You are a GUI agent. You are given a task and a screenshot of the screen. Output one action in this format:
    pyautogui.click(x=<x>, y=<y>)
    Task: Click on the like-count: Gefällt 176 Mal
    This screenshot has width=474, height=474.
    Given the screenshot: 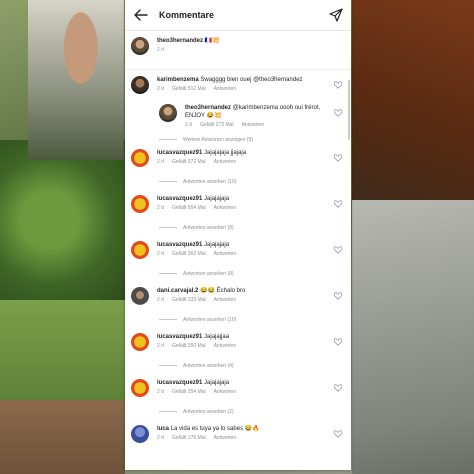 What is the action you would take?
    pyautogui.click(x=189, y=438)
    